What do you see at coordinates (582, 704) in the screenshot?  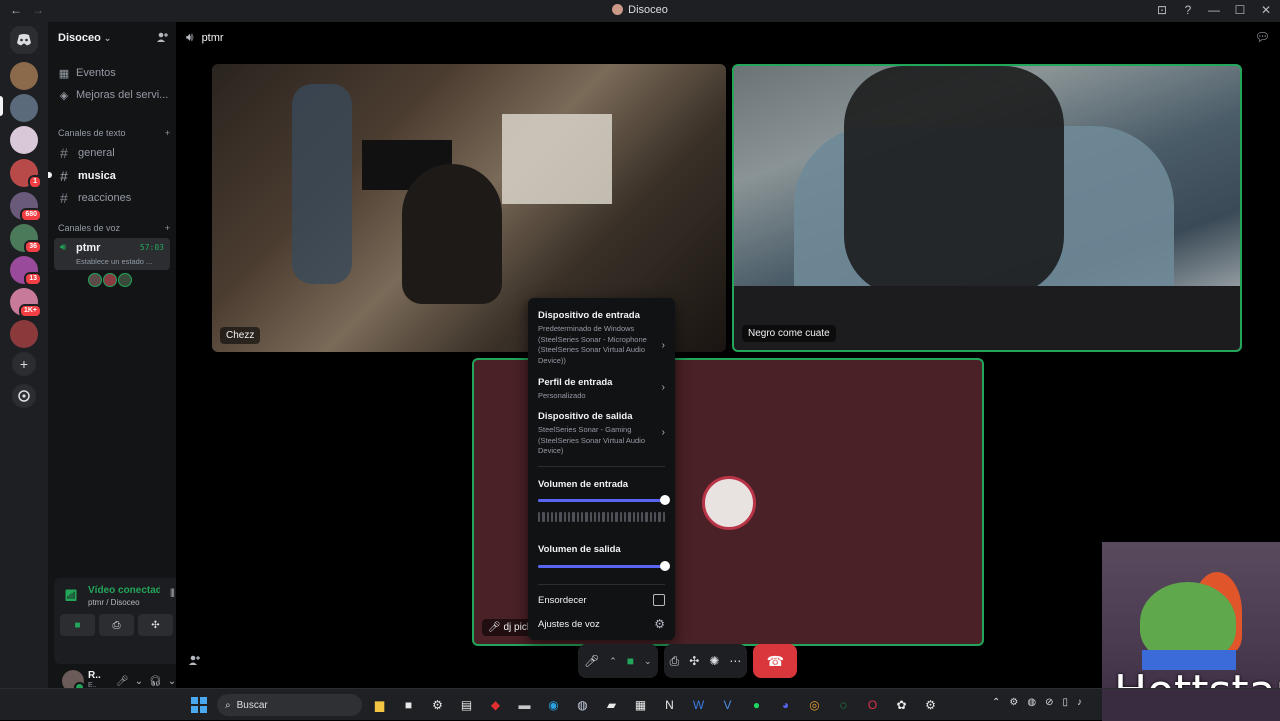 I see `steam-icon: ◍` at bounding box center [582, 704].